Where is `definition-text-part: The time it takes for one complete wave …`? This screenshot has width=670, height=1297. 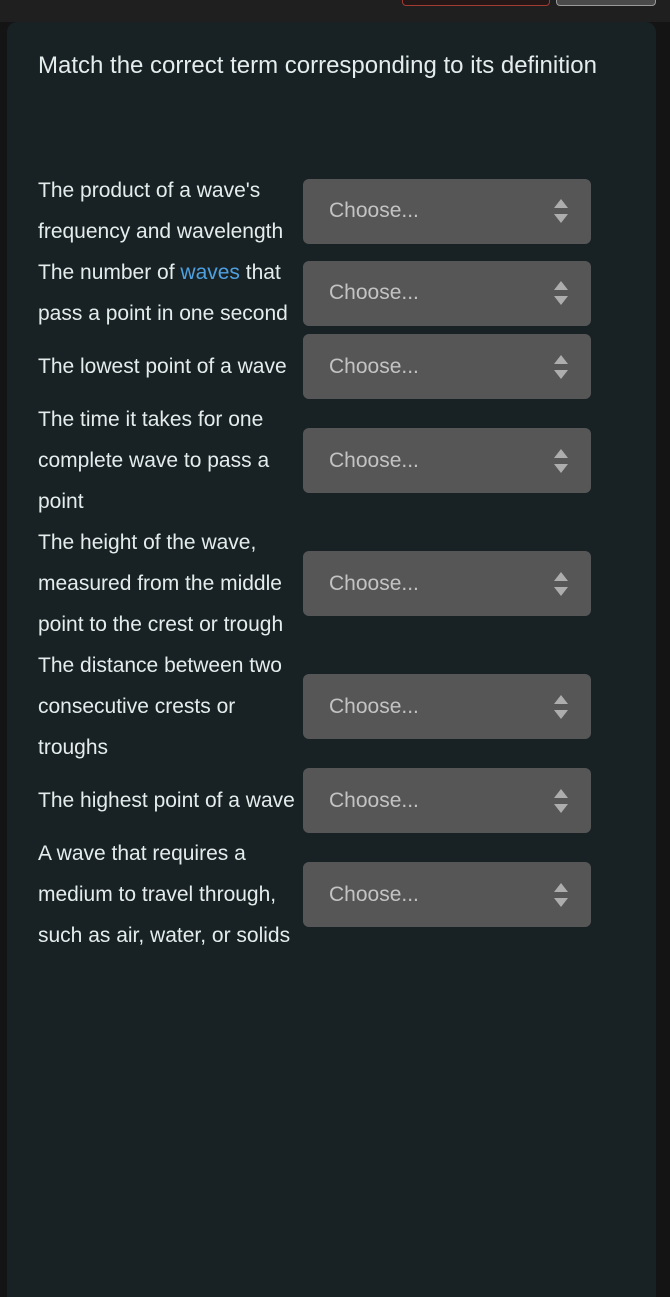 definition-text-part: The time it takes for one complete wave … is located at coordinates (154, 460).